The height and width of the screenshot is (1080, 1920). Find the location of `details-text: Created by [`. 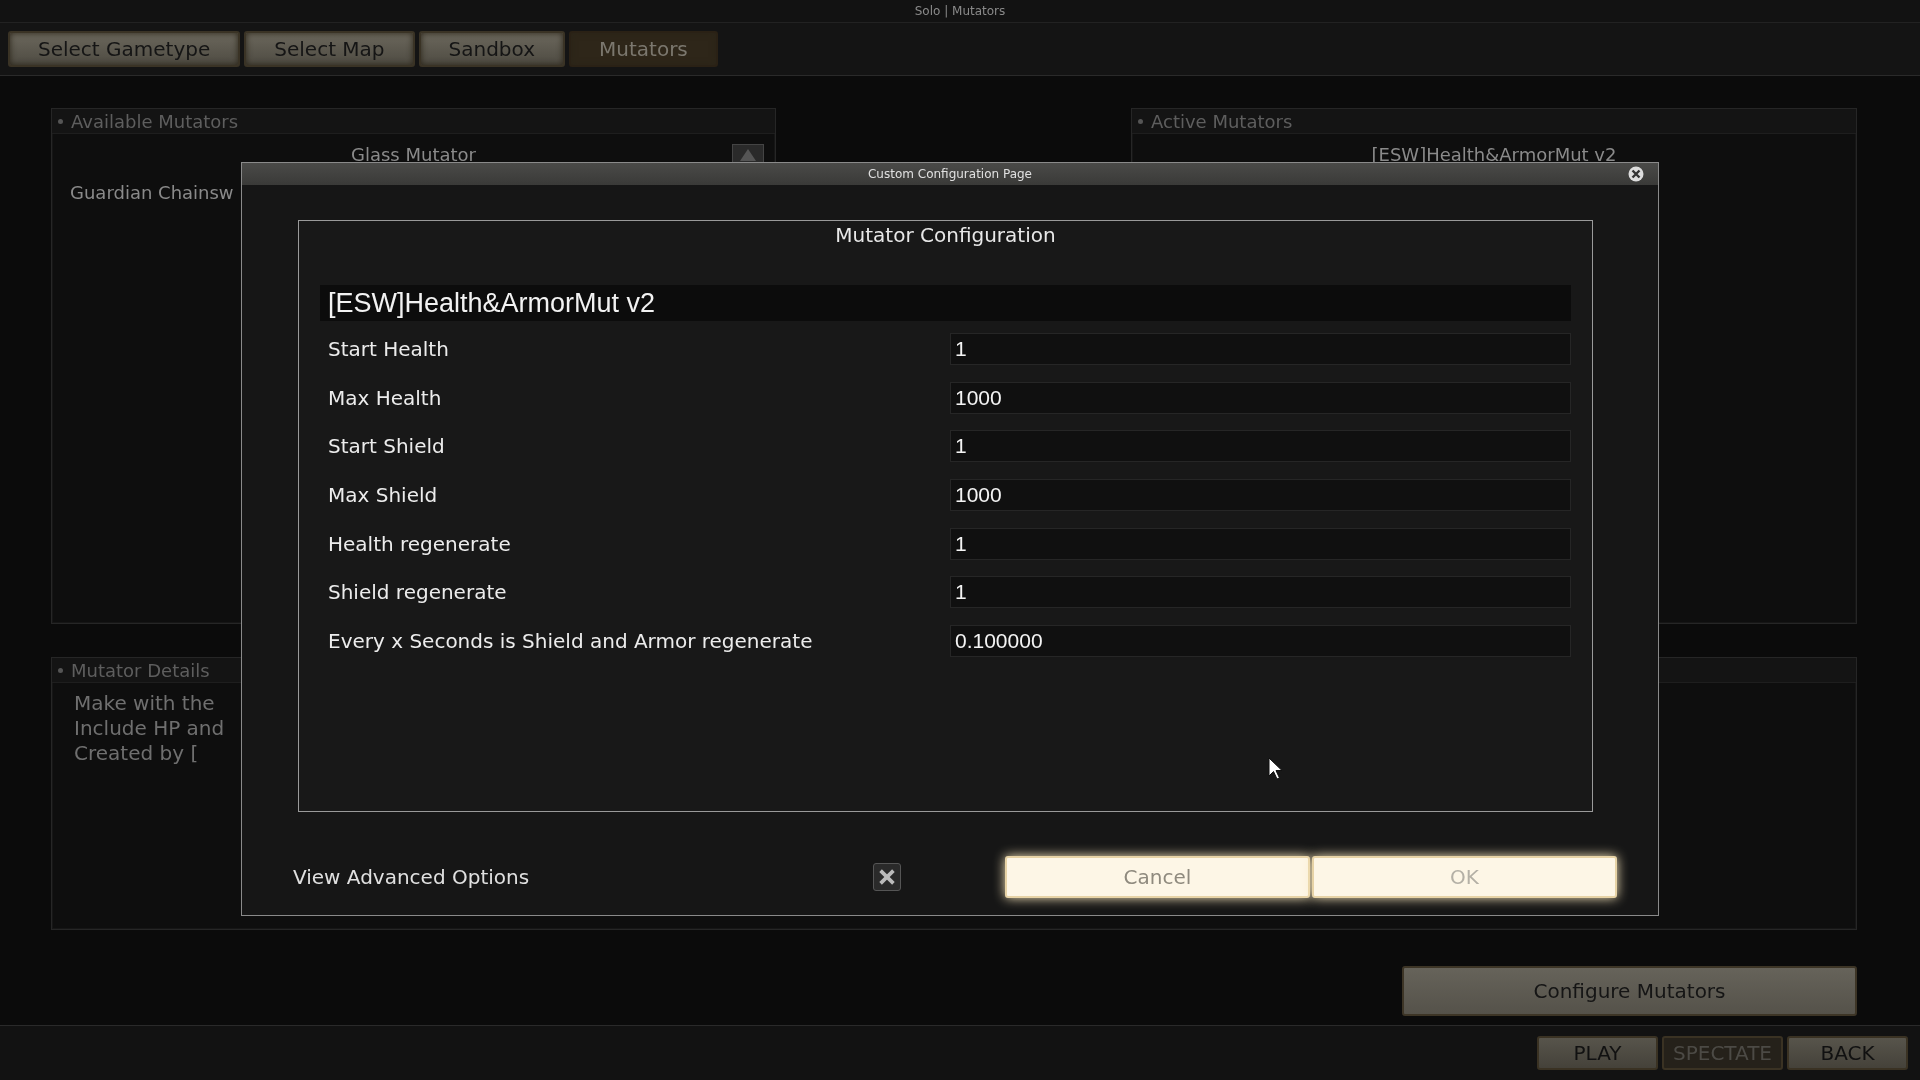

details-text: Created by [ is located at coordinates (137, 753).